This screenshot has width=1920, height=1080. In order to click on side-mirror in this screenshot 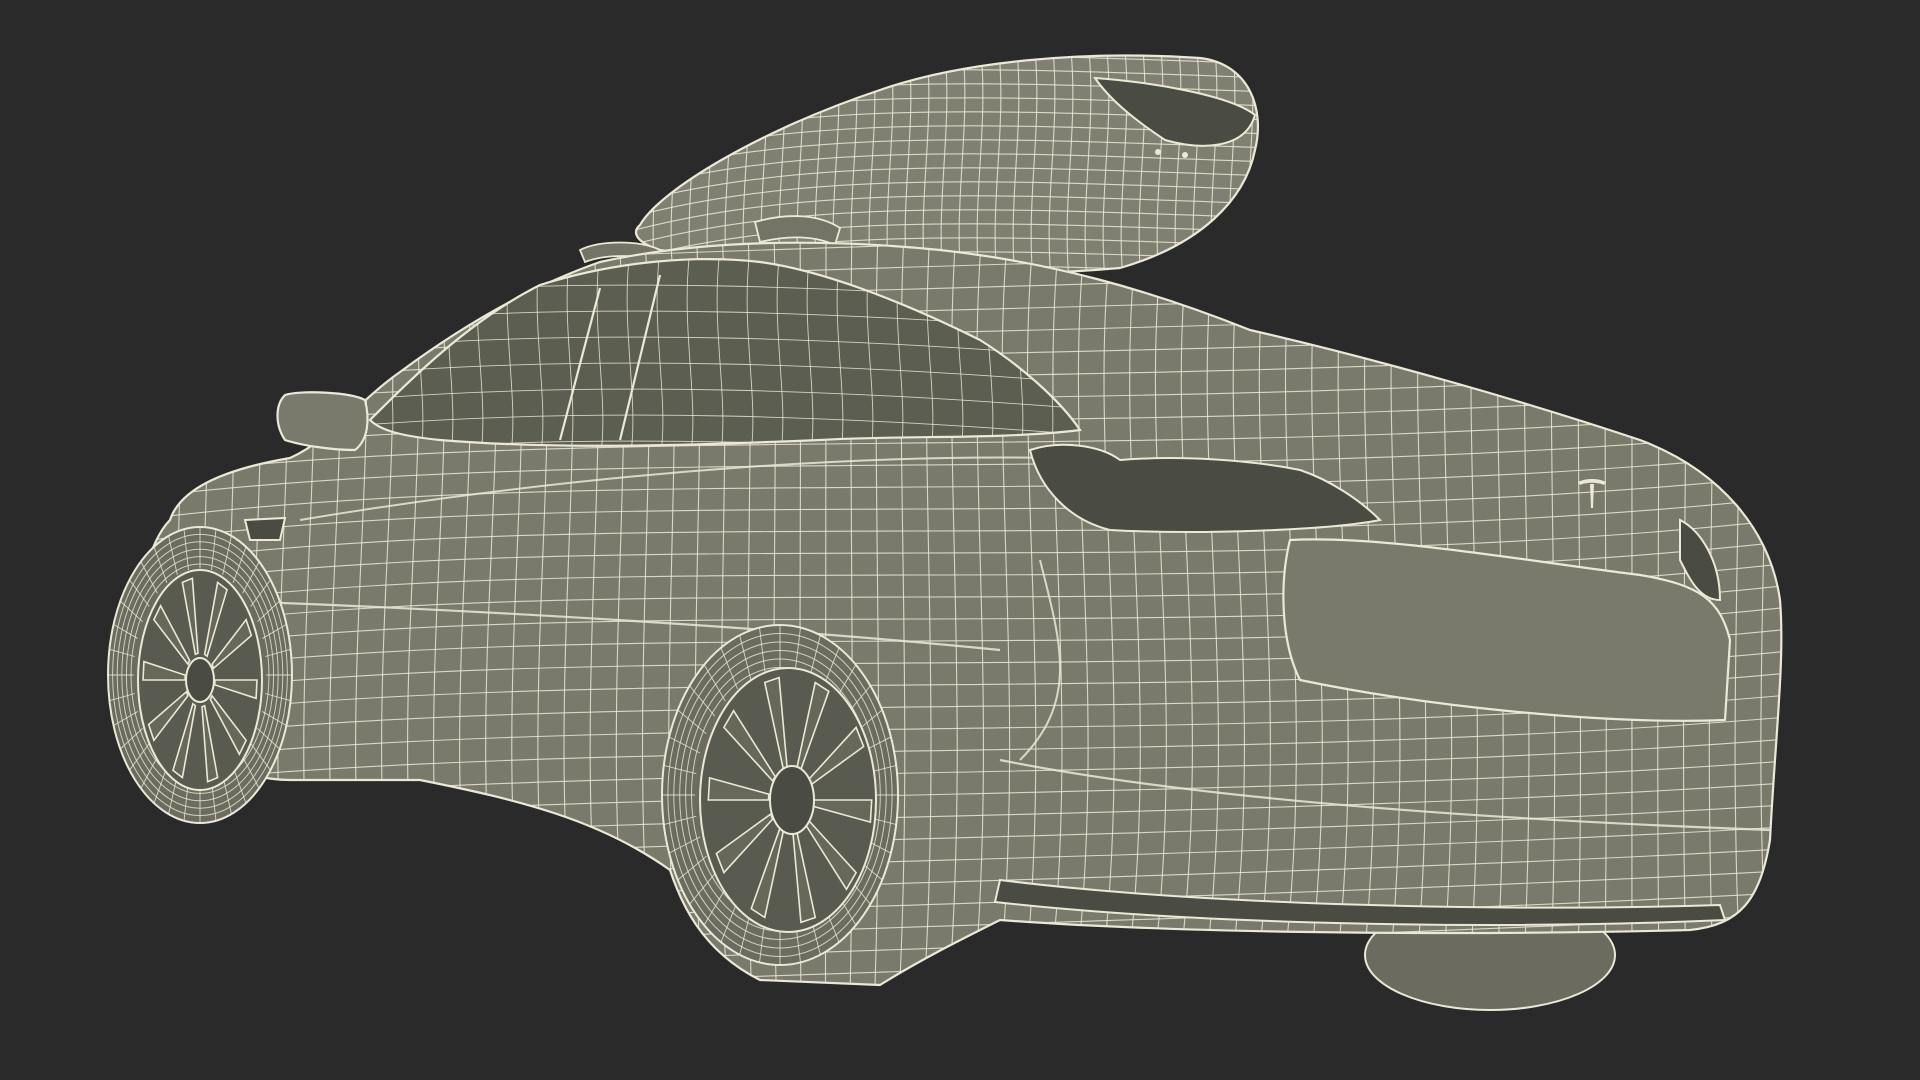, I will do `click(322, 421)`.